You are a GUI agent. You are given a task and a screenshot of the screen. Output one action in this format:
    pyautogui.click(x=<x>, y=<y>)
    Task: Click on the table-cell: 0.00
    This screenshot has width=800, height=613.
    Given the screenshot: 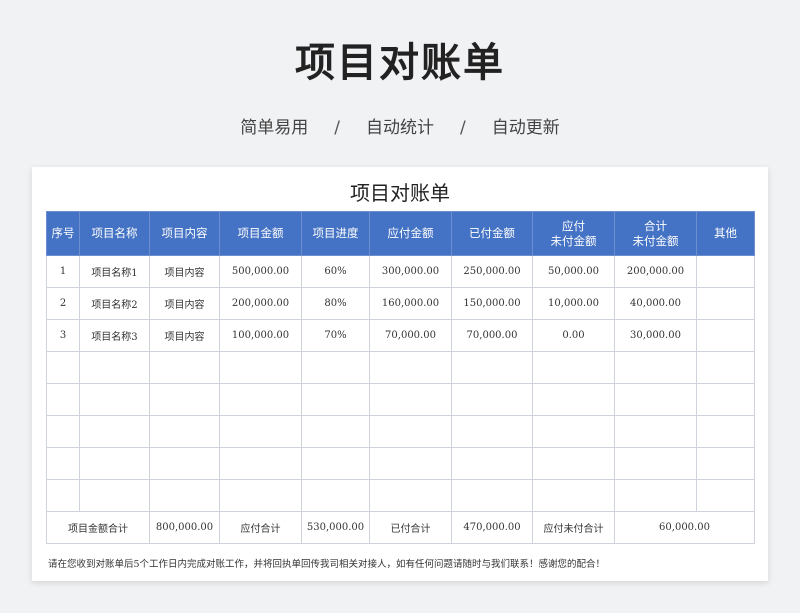 What is the action you would take?
    pyautogui.click(x=573, y=335)
    